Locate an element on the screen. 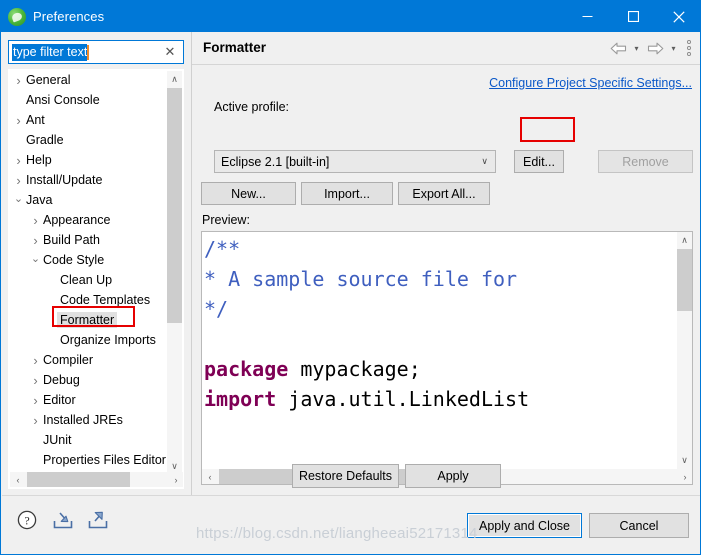 The height and width of the screenshot is (555, 701). tree-item-build-path: › Build Path is located at coordinates (89, 240).